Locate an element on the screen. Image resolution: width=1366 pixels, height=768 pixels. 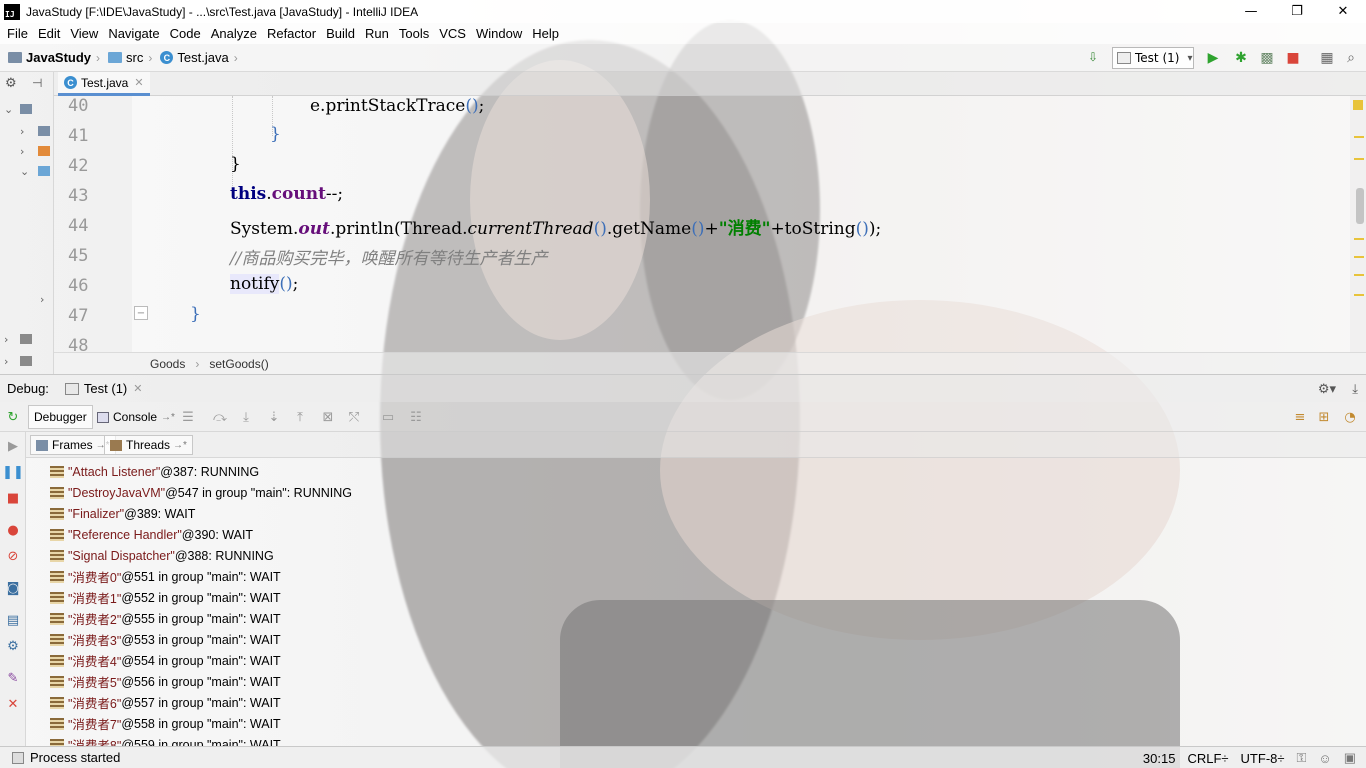
thread-row: "Signal Dispatcher" @388: RUNNING is located at coordinates (162, 555).